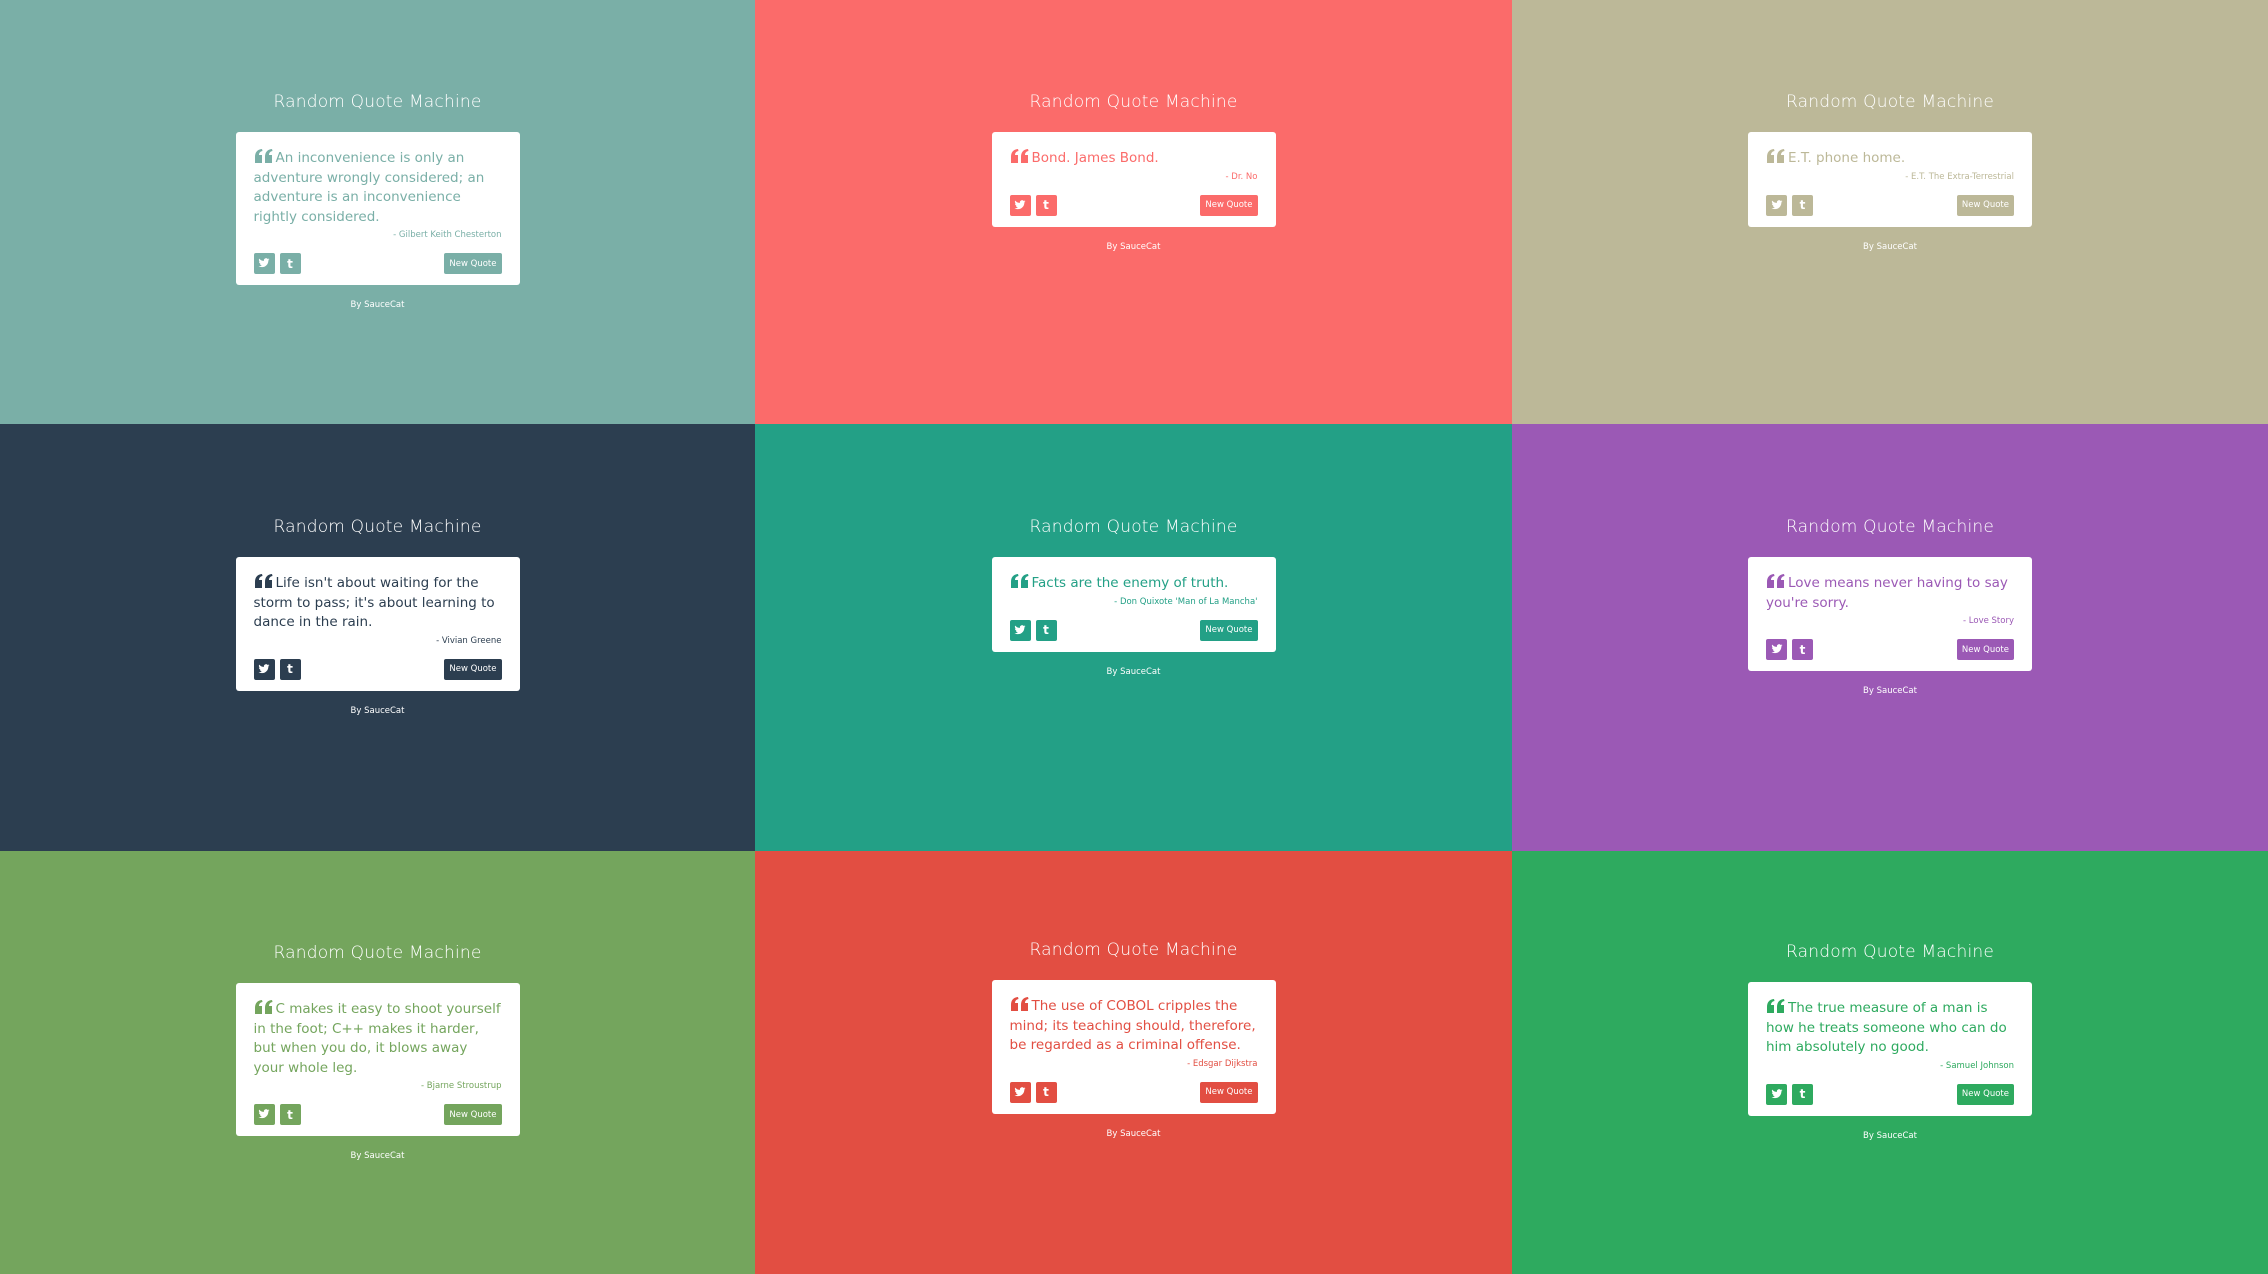  I want to click on quote-author: - Vivian Greene, so click(469, 640).